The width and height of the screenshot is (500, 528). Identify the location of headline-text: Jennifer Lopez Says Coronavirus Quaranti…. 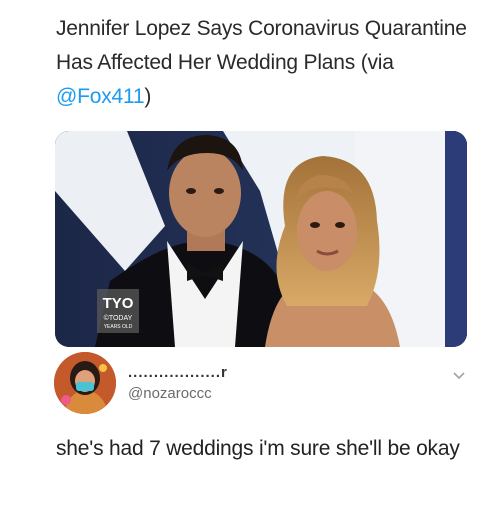
(261, 45).